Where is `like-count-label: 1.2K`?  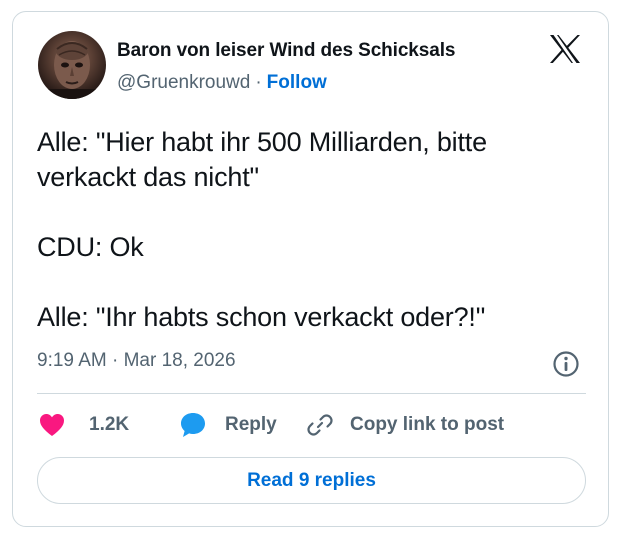
like-count-label: 1.2K is located at coordinates (109, 424).